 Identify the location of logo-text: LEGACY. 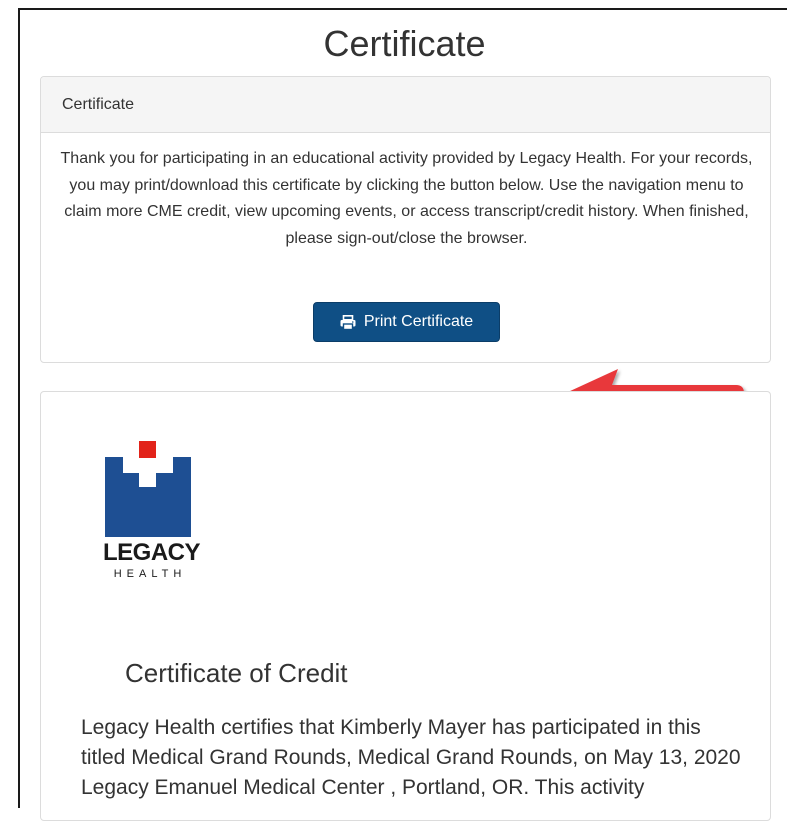
(152, 552).